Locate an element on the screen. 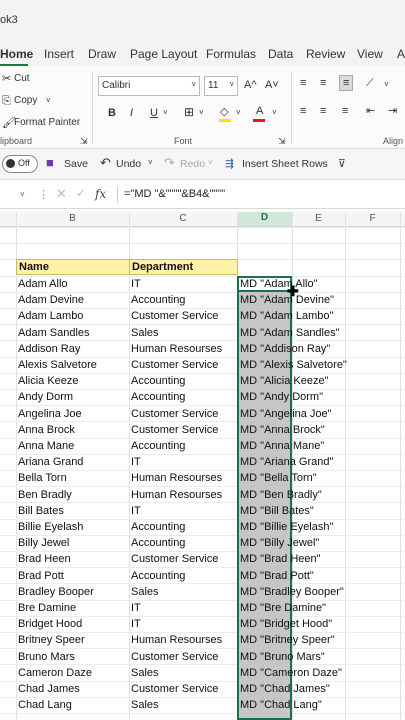 The height and width of the screenshot is (720, 405). insert-function-icon: fx is located at coordinates (100, 194).